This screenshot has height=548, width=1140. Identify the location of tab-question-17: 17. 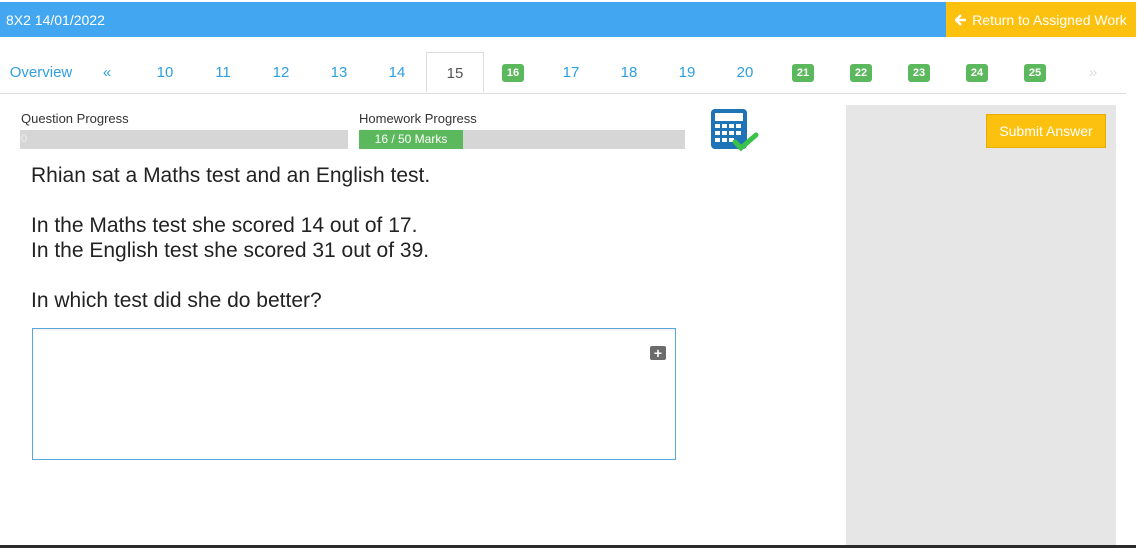
(571, 72).